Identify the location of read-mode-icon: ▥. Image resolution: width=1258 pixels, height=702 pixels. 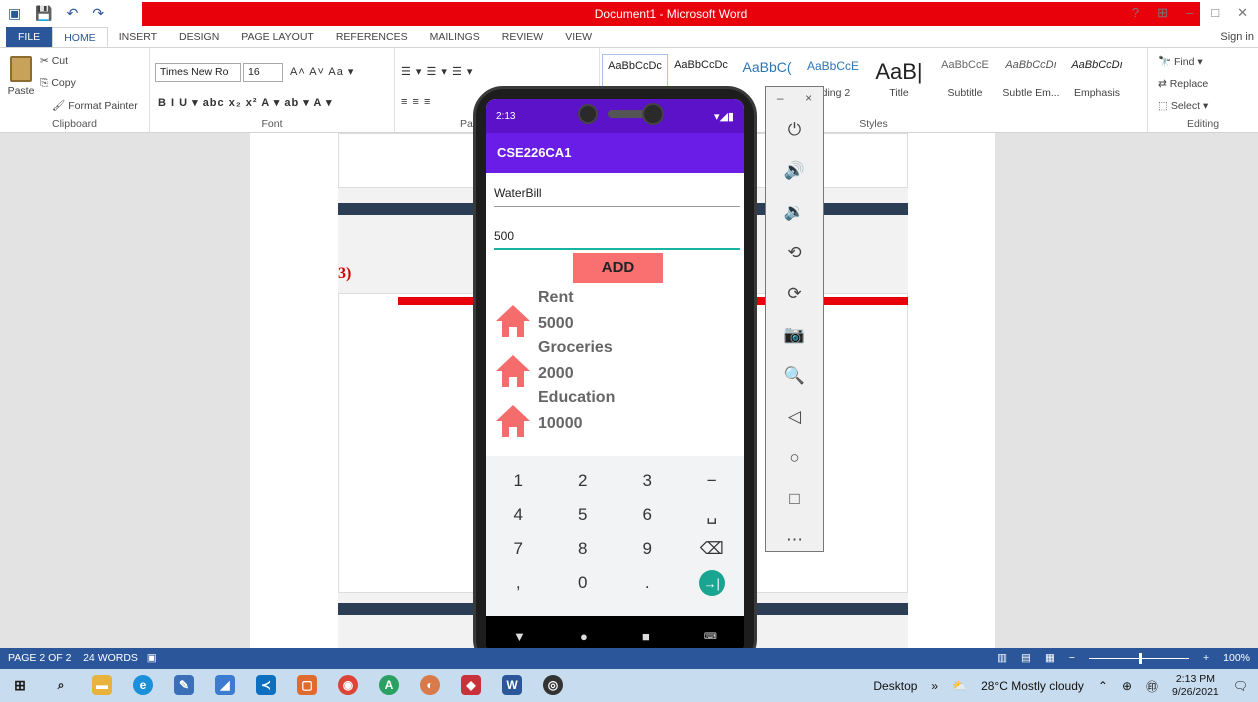
(1002, 658).